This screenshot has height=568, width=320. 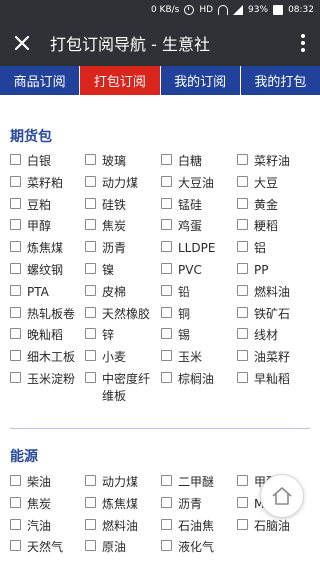 What do you see at coordinates (40, 80) in the screenshot?
I see `tab-commodity-subscription: 商品订阅` at bounding box center [40, 80].